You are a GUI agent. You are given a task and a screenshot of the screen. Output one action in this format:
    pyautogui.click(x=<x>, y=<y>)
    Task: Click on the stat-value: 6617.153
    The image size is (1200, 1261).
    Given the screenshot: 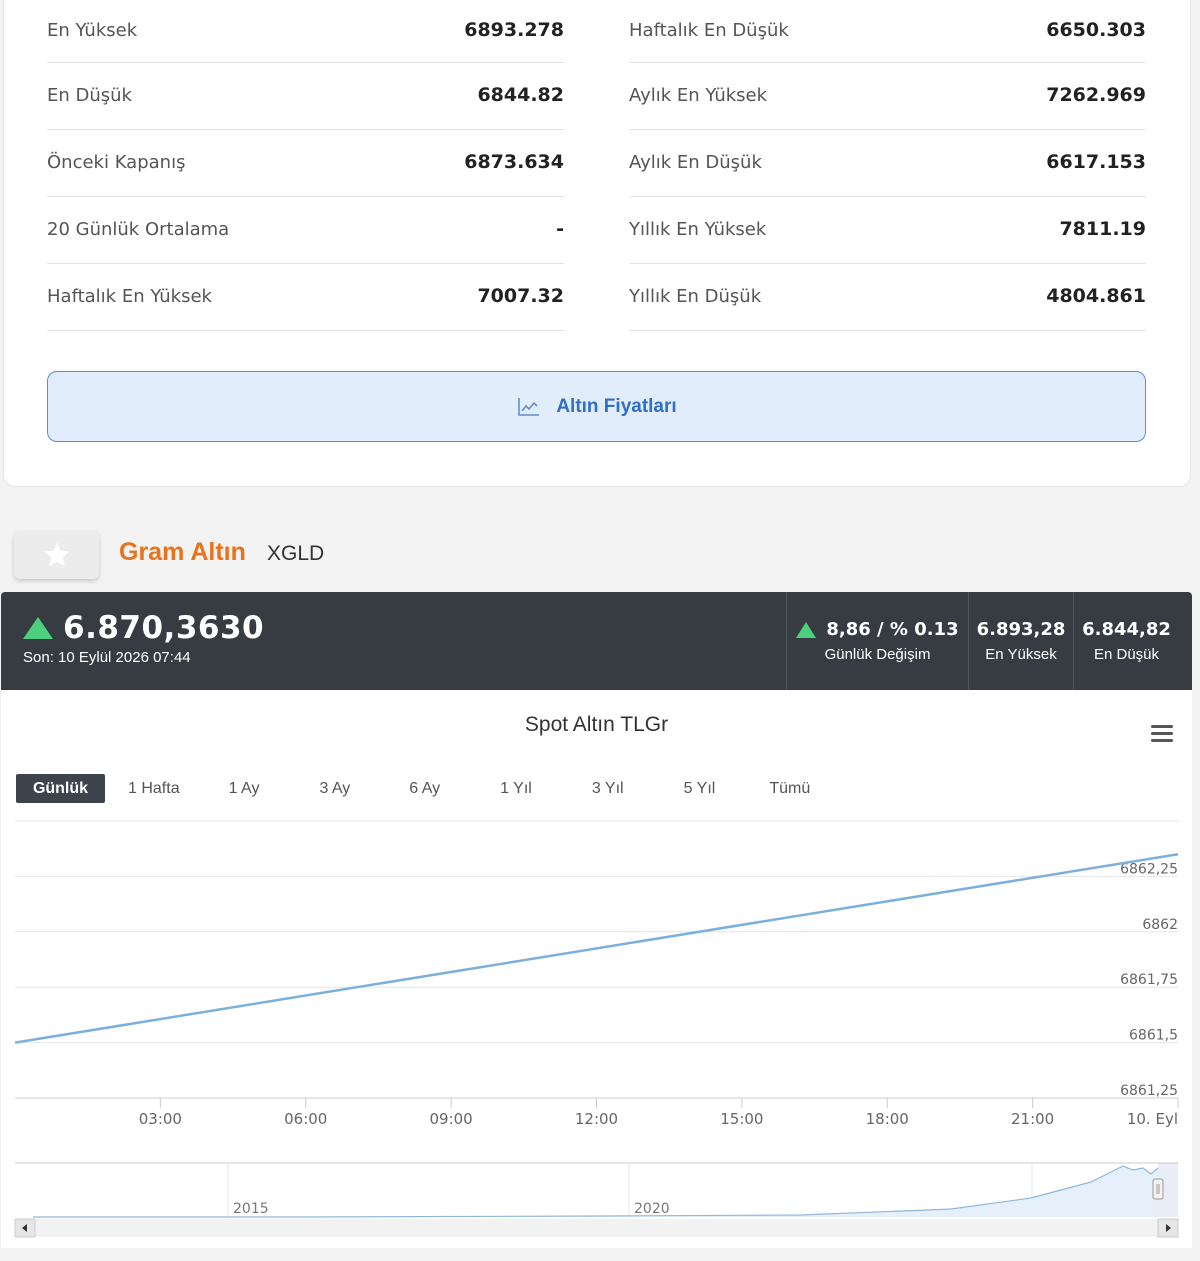 What is the action you would take?
    pyautogui.click(x=1096, y=162)
    